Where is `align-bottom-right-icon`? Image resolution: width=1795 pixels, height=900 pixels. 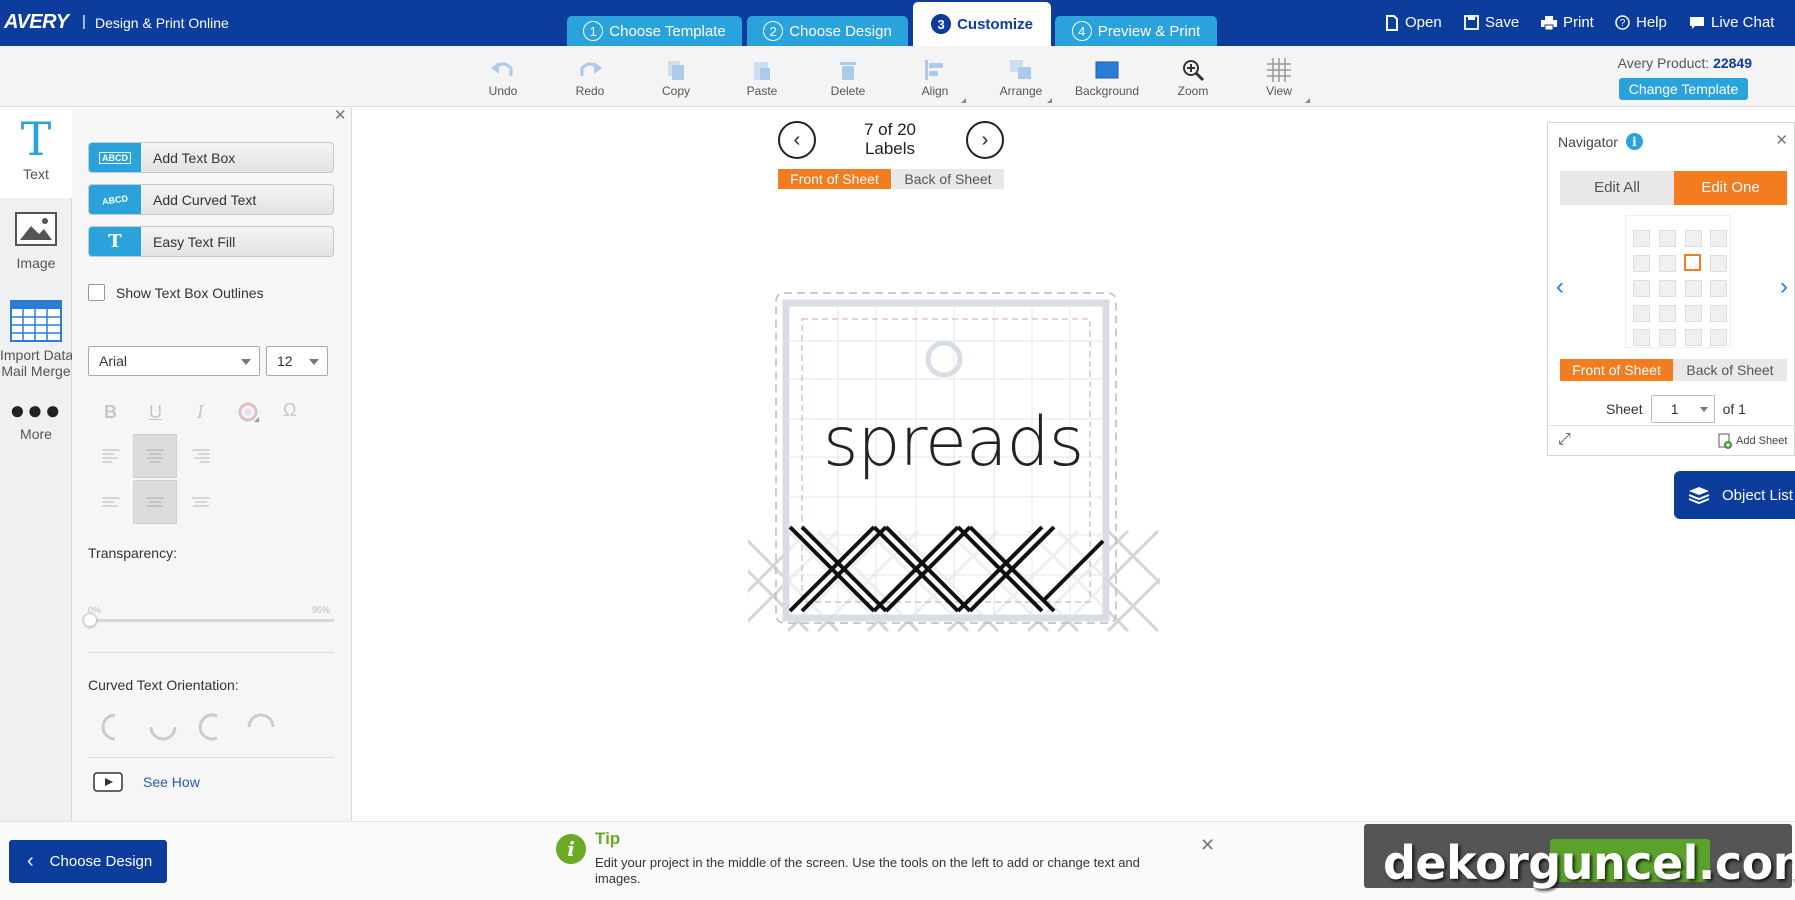 align-bottom-right-icon is located at coordinates (201, 502).